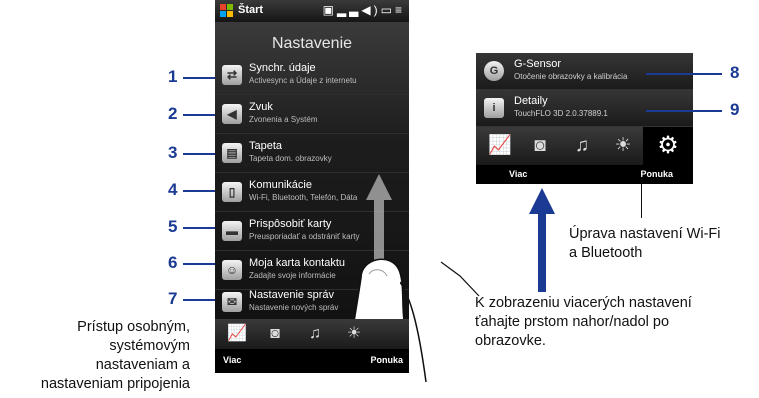 The height and width of the screenshot is (398, 759). I want to click on start-label: Štart, so click(250, 10).